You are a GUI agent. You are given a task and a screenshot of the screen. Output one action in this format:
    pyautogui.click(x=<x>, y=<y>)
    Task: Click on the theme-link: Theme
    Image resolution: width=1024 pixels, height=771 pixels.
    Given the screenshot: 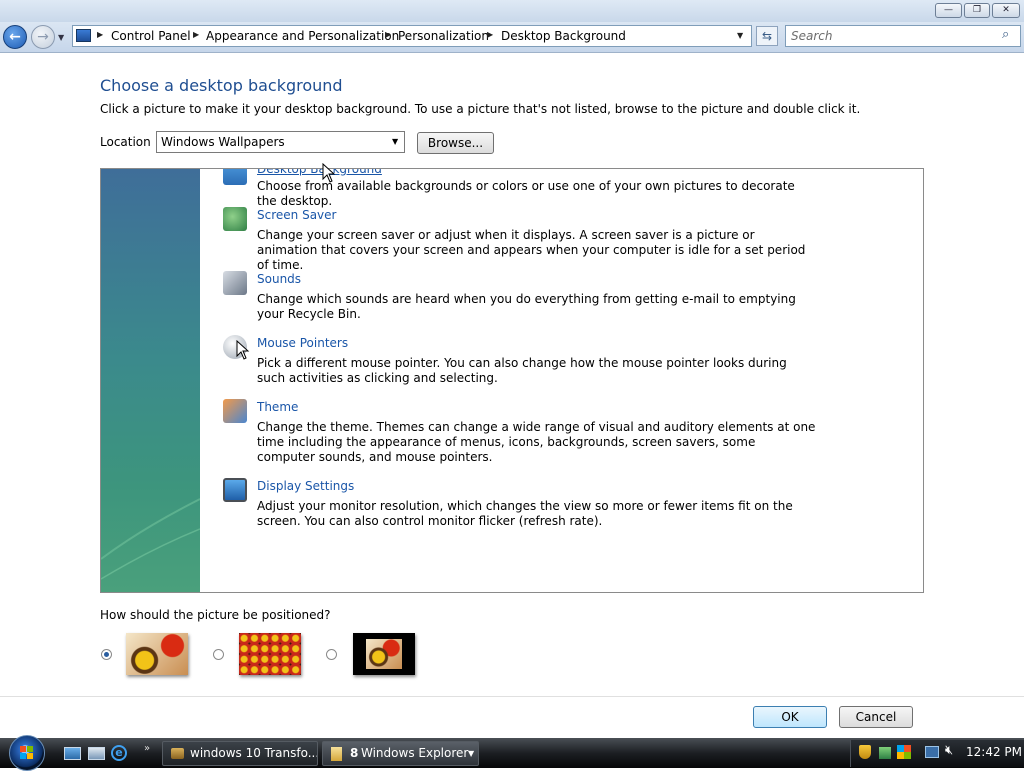 What is the action you would take?
    pyautogui.click(x=277, y=407)
    